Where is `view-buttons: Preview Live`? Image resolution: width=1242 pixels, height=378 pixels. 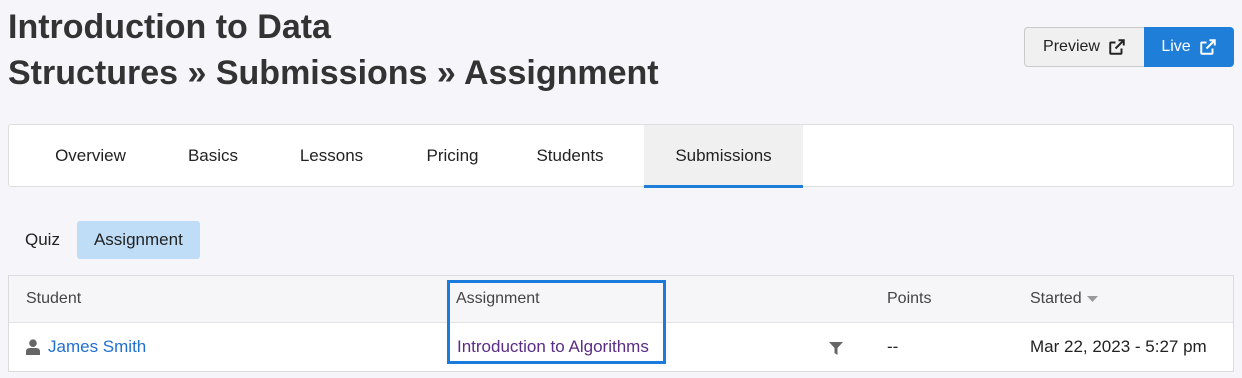
view-buttons: Preview Live is located at coordinates (1129, 47).